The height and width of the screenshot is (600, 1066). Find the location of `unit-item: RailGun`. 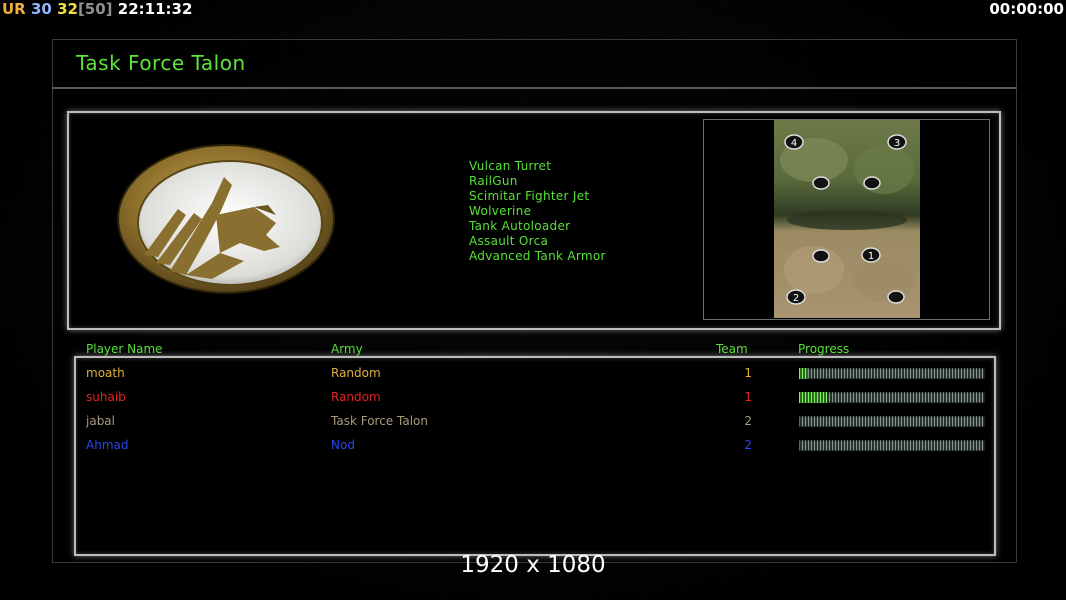

unit-item: RailGun is located at coordinates (493, 181).